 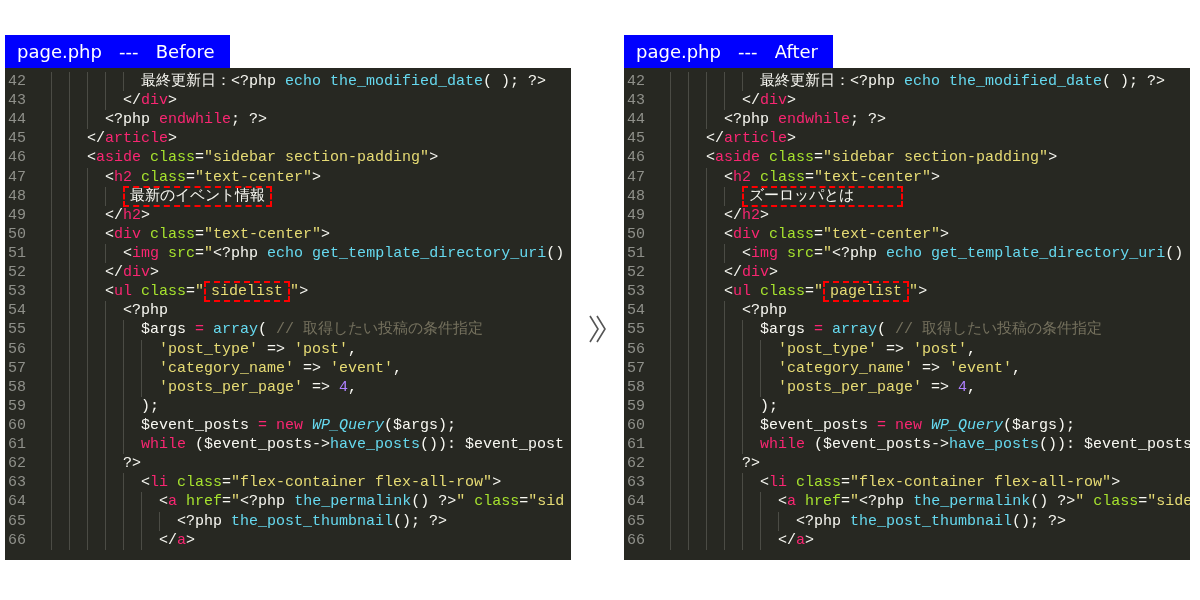 I want to click on code-text: while ($event_posts->have_posts()): $event_post, so click(x=353, y=445).